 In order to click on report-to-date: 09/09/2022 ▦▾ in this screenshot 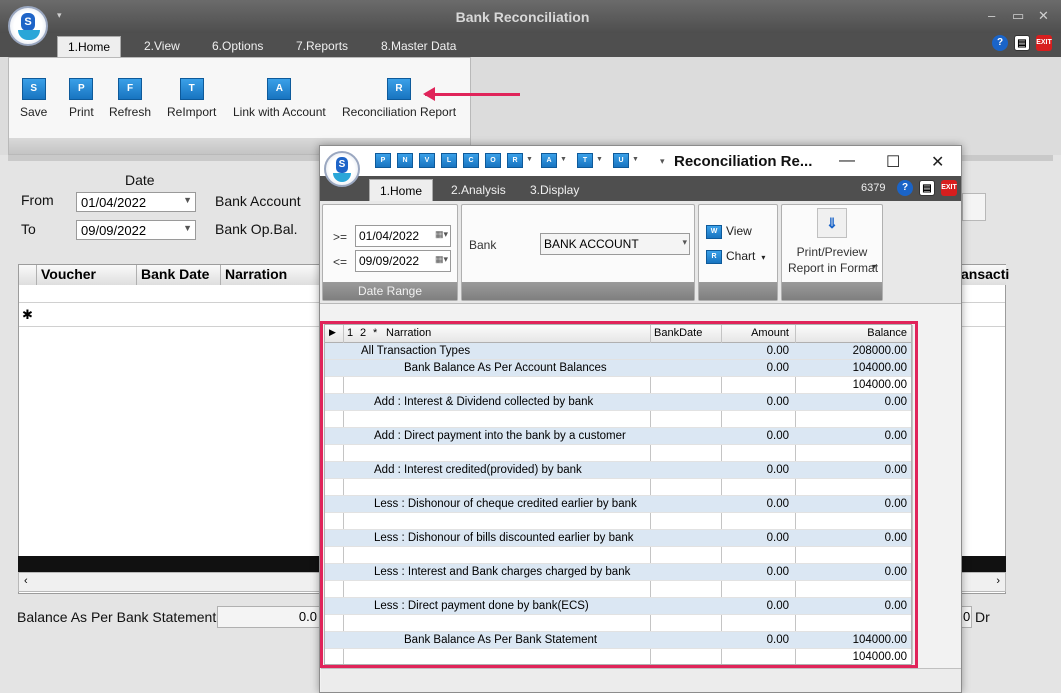, I will do `click(403, 261)`.